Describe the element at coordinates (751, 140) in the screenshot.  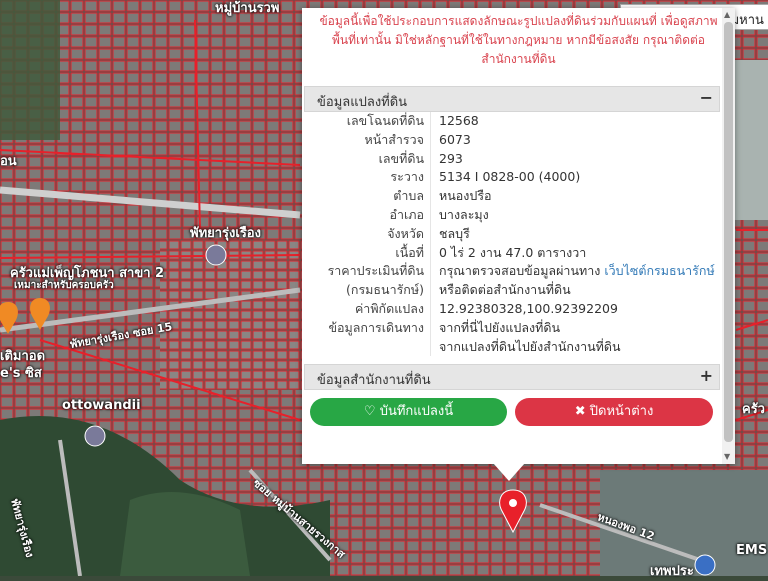
I see `industrial-roof` at that location.